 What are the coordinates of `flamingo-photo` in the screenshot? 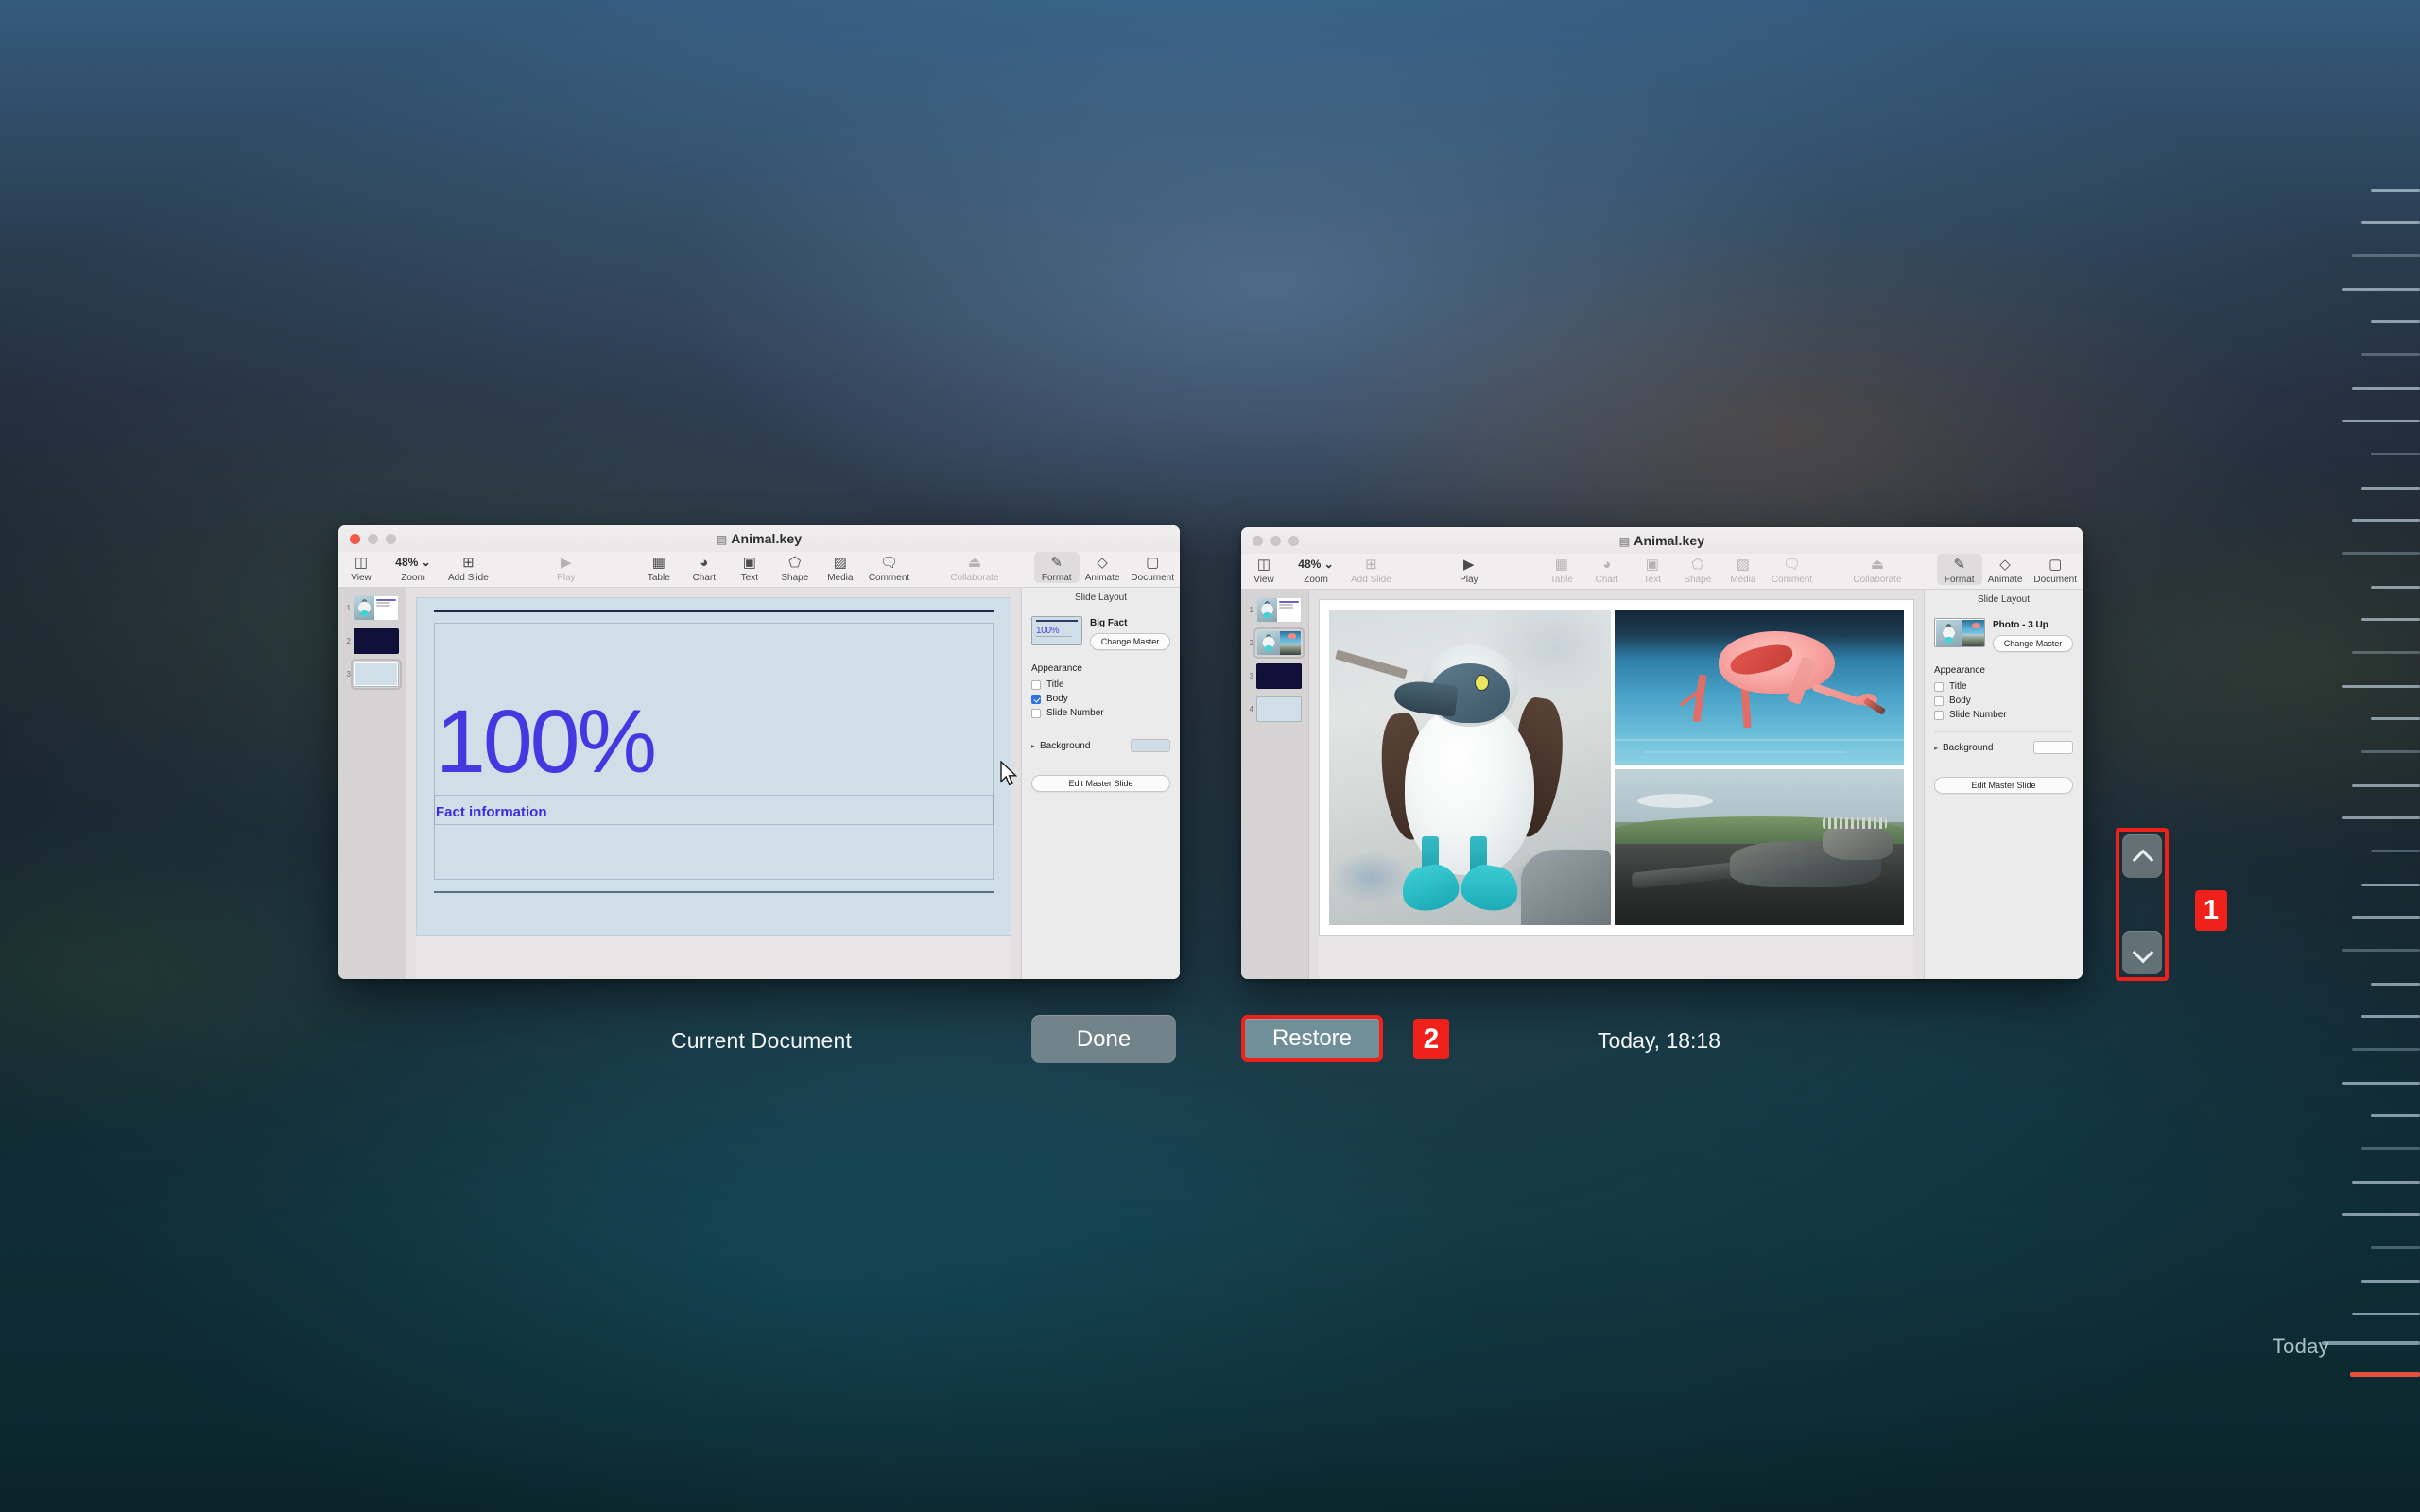 It's located at (1759, 687).